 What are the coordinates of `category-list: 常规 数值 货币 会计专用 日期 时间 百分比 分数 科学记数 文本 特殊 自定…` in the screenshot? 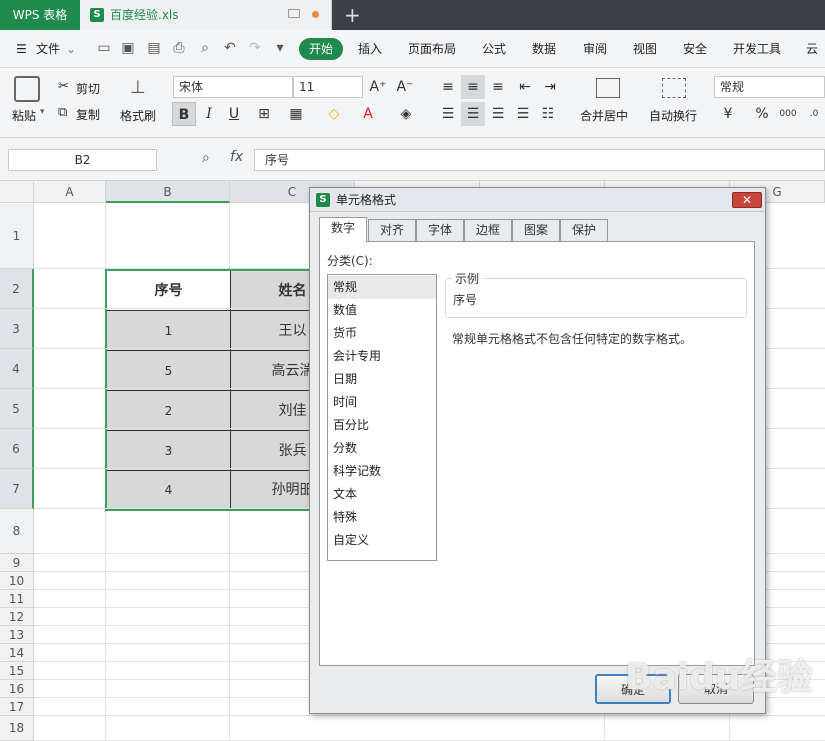 It's located at (382, 417).